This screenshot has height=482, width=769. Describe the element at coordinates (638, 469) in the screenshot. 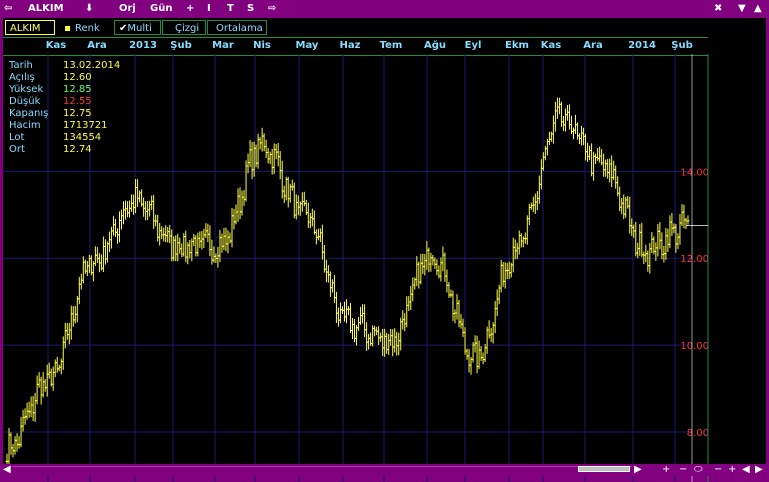

I see `scroll-right-icon: ▶` at that location.